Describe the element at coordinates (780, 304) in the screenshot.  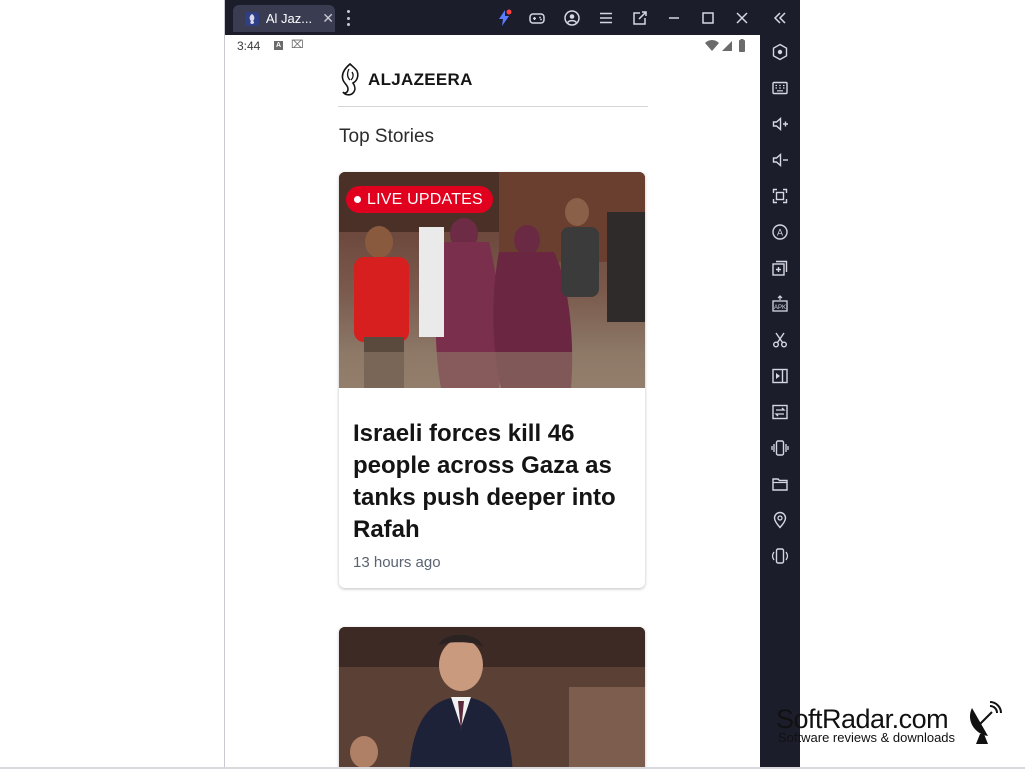
I see `apk-install-icon: APK` at that location.